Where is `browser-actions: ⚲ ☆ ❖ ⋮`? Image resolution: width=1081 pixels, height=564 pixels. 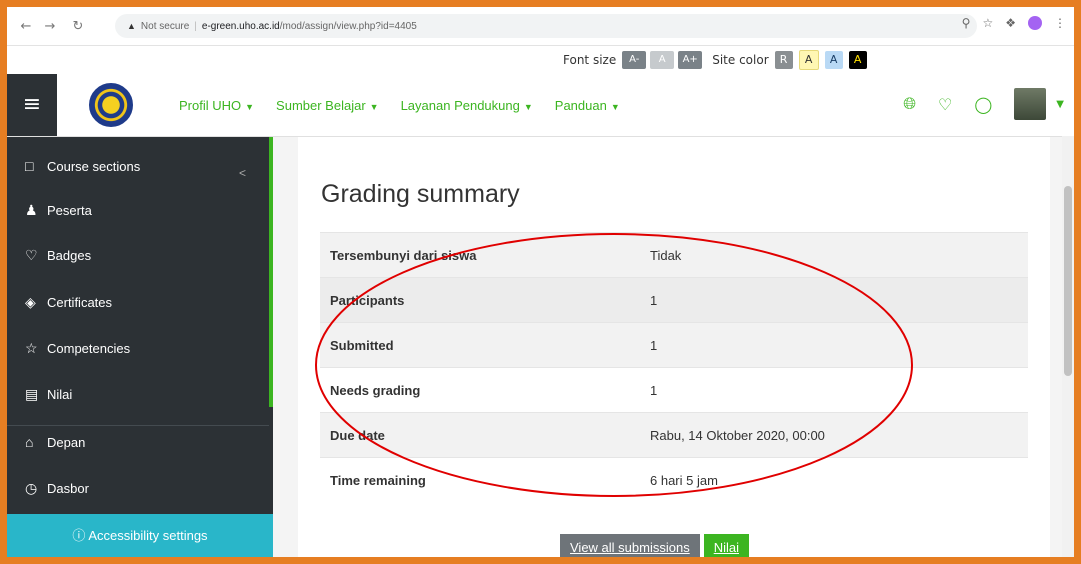 browser-actions: ⚲ ☆ ❖ ⋮ is located at coordinates (1014, 23).